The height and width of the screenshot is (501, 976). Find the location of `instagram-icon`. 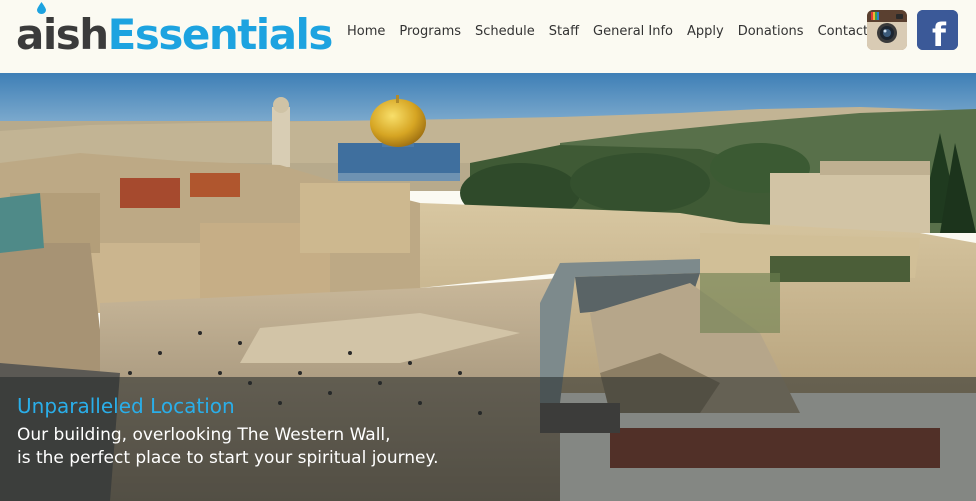

instagram-icon is located at coordinates (887, 30).